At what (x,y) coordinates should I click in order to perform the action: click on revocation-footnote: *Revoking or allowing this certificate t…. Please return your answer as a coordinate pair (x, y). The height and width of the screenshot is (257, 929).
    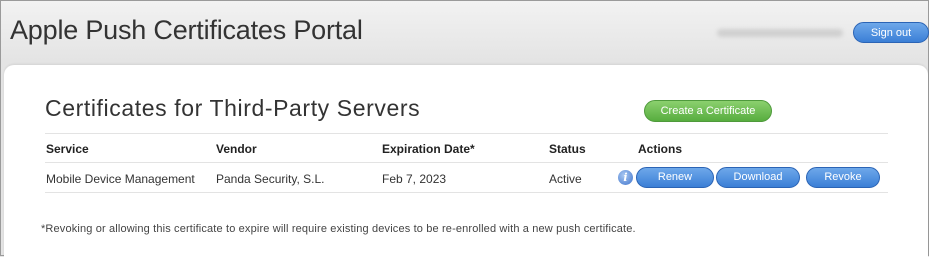
    Looking at the image, I should click on (338, 229).